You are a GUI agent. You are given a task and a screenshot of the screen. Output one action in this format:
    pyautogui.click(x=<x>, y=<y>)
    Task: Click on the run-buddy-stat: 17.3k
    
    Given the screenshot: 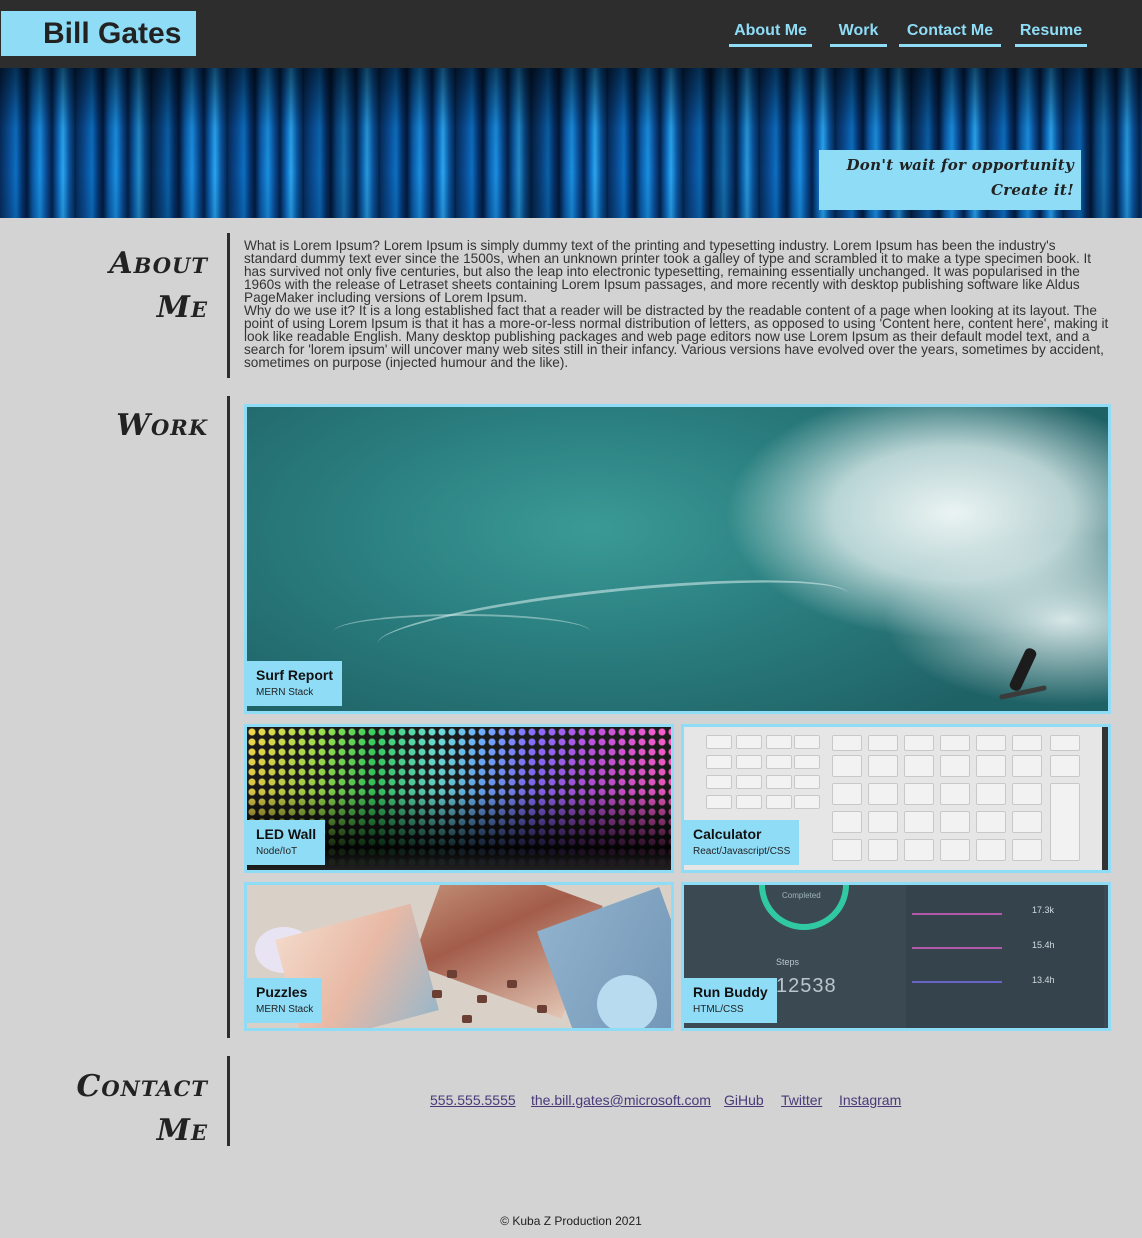 What is the action you would take?
    pyautogui.click(x=1043, y=910)
    